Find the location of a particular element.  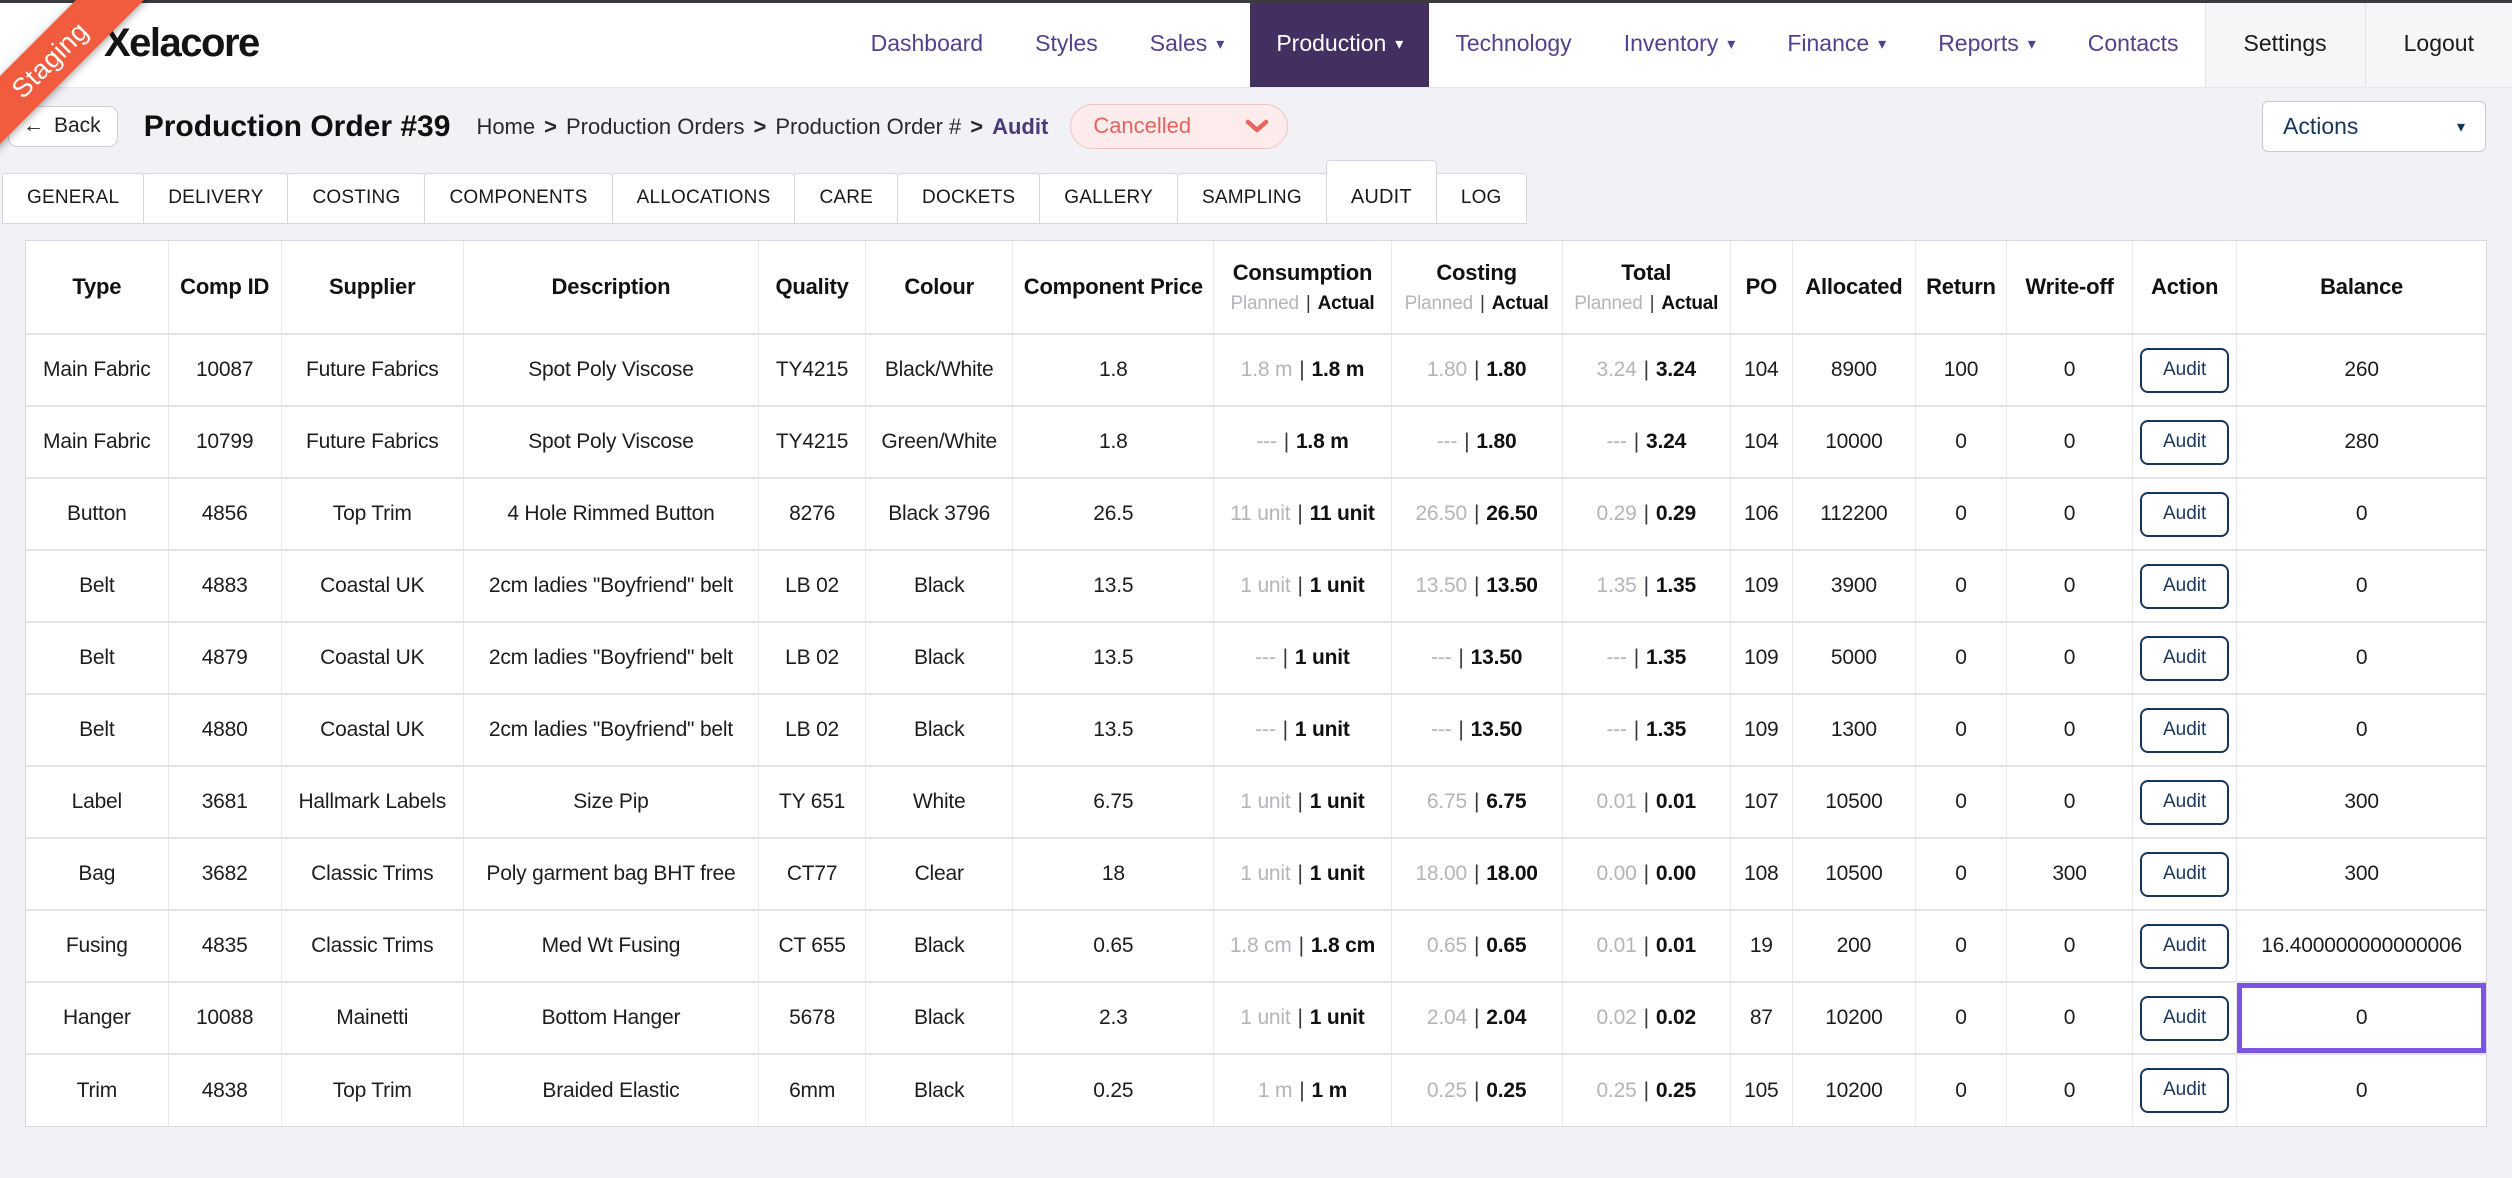

balance-cell: 260 is located at coordinates (2361, 369).